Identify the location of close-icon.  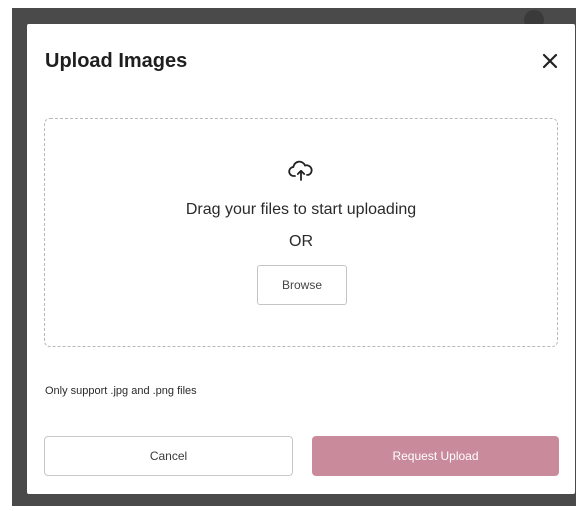
(550, 61).